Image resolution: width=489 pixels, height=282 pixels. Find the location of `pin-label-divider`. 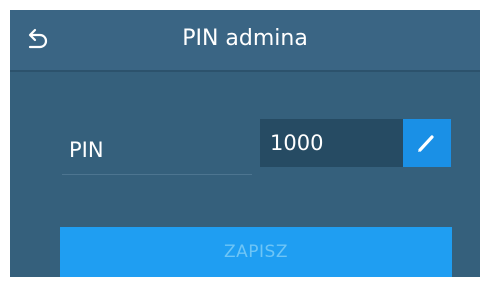

pin-label-divider is located at coordinates (157, 174).